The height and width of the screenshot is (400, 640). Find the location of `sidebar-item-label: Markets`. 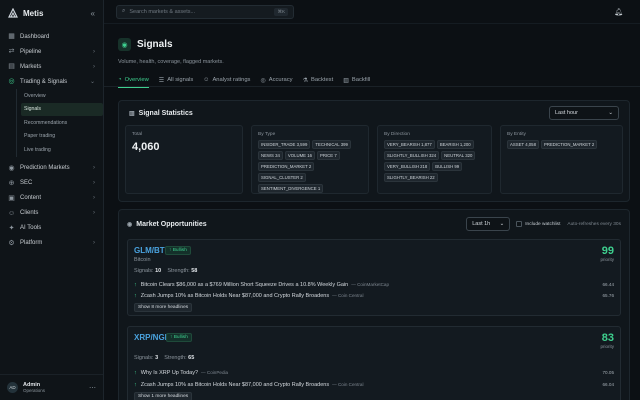

sidebar-item-label: Markets is located at coordinates (31, 66).